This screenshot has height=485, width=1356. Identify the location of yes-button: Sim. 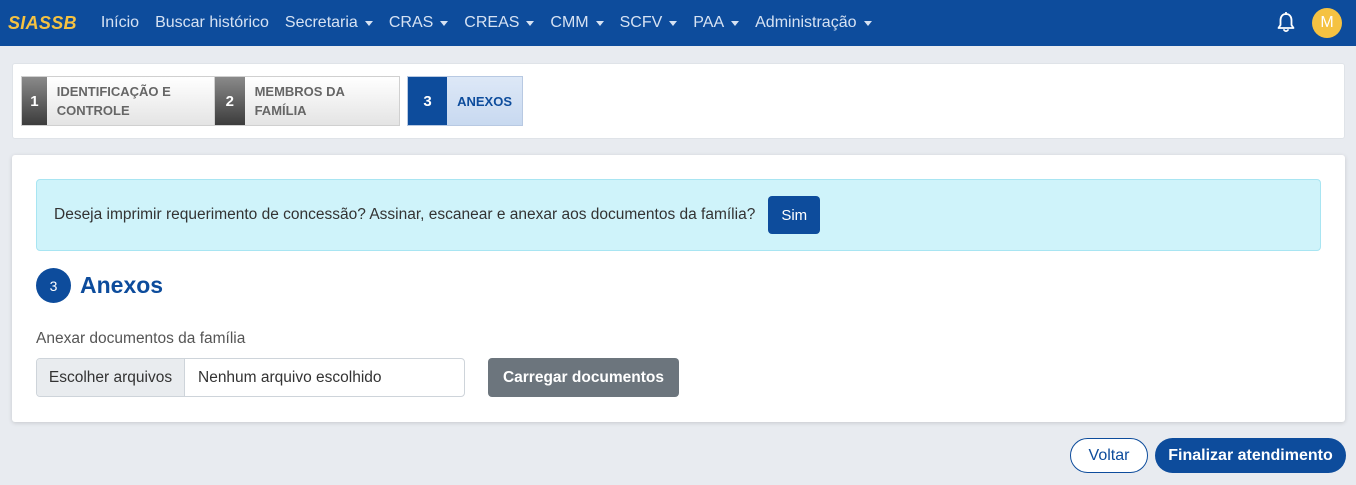
(794, 215).